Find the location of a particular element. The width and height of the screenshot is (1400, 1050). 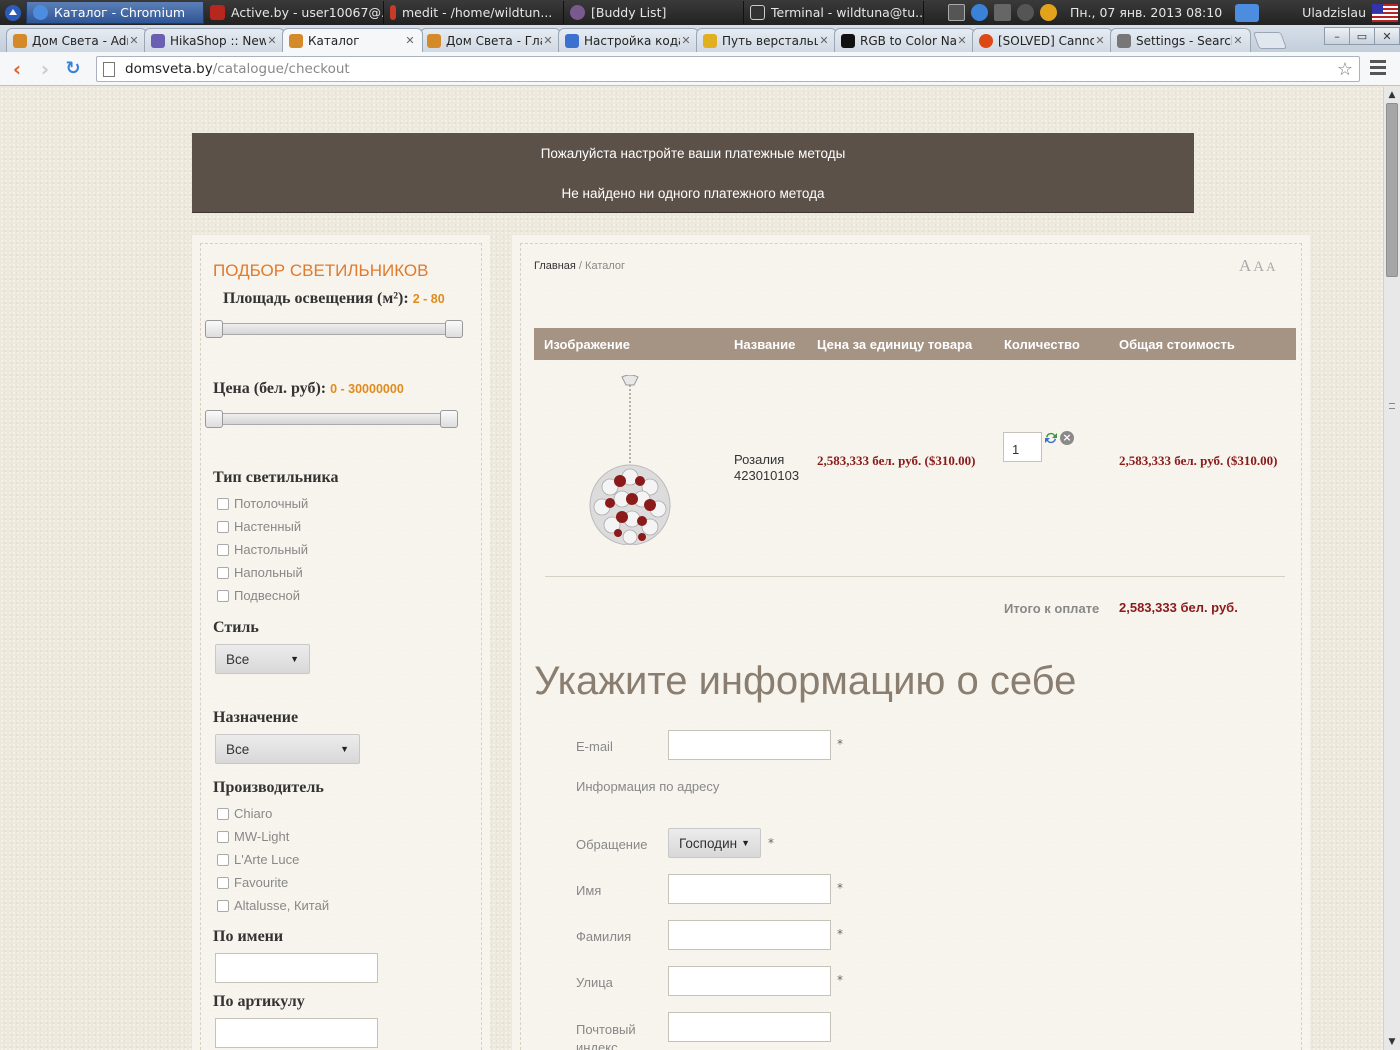

maker-checkbox-chiaro: Chiaro is located at coordinates (244, 813).